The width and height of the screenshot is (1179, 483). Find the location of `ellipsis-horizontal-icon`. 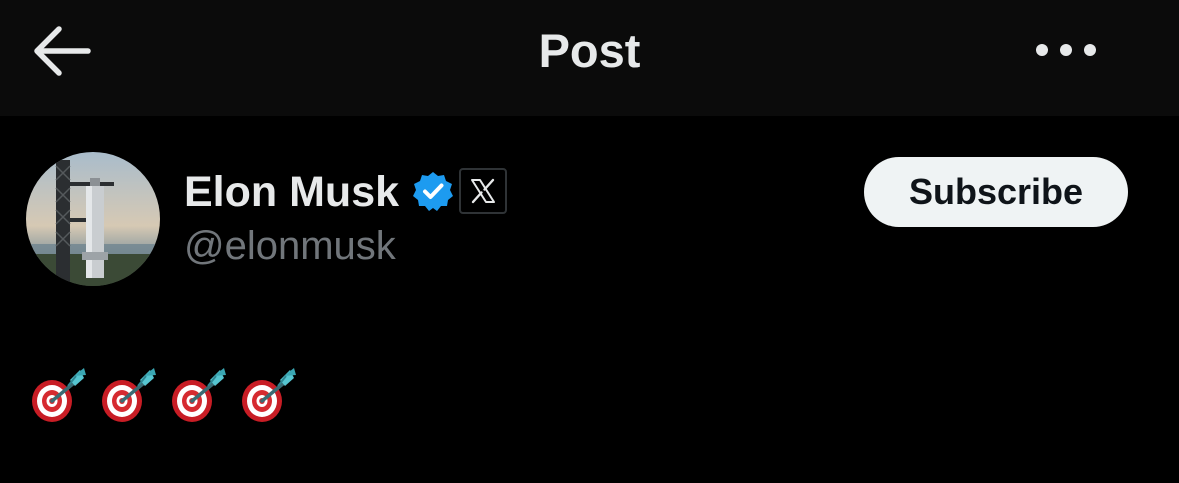

ellipsis-horizontal-icon is located at coordinates (1066, 50).